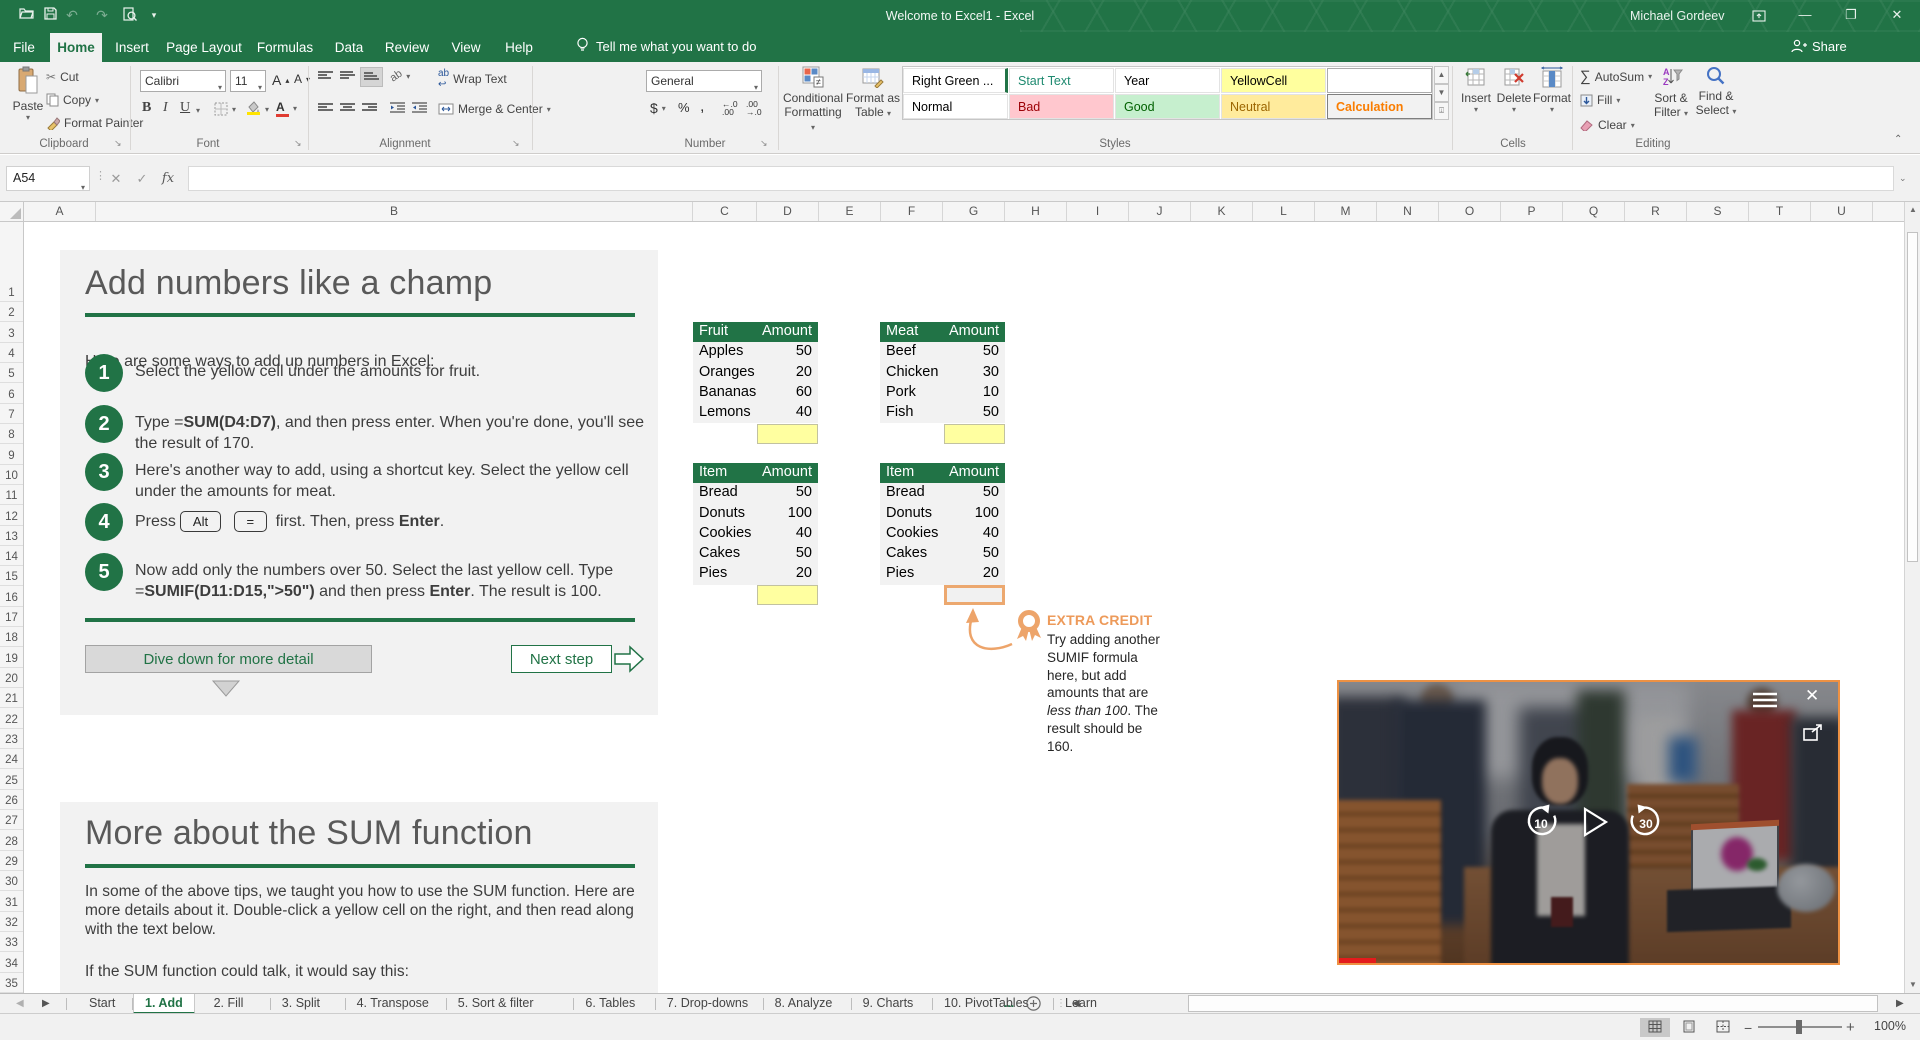 The width and height of the screenshot is (1920, 1040). What do you see at coordinates (12, 211) in the screenshot?
I see `select-all-corner` at bounding box center [12, 211].